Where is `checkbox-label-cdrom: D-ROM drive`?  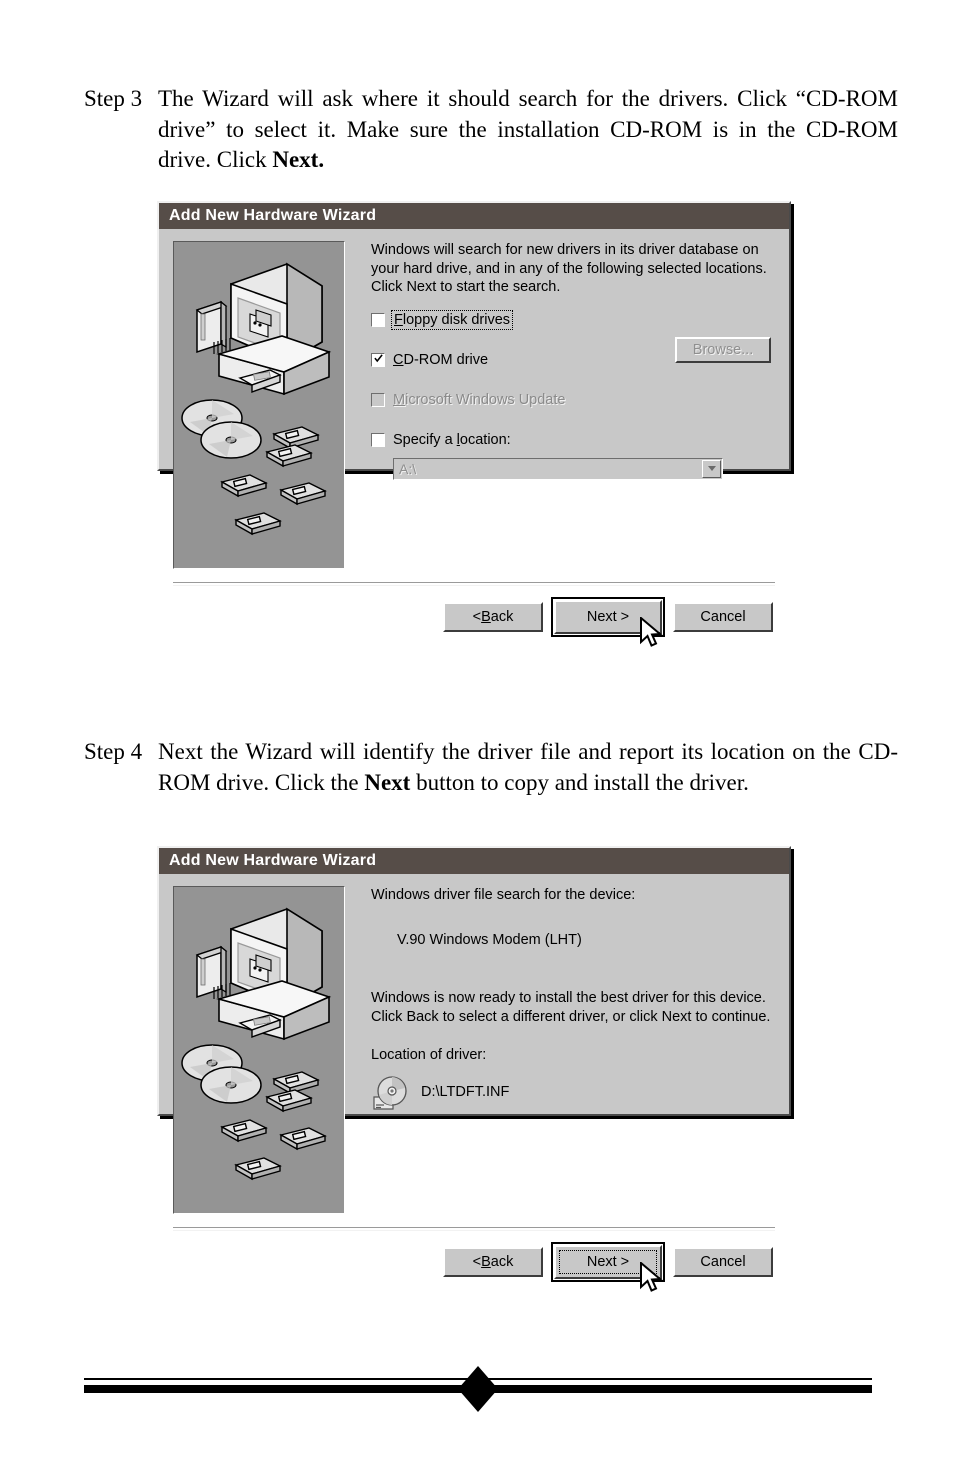
checkbox-label-cdrom: D-ROM drive is located at coordinates (446, 359).